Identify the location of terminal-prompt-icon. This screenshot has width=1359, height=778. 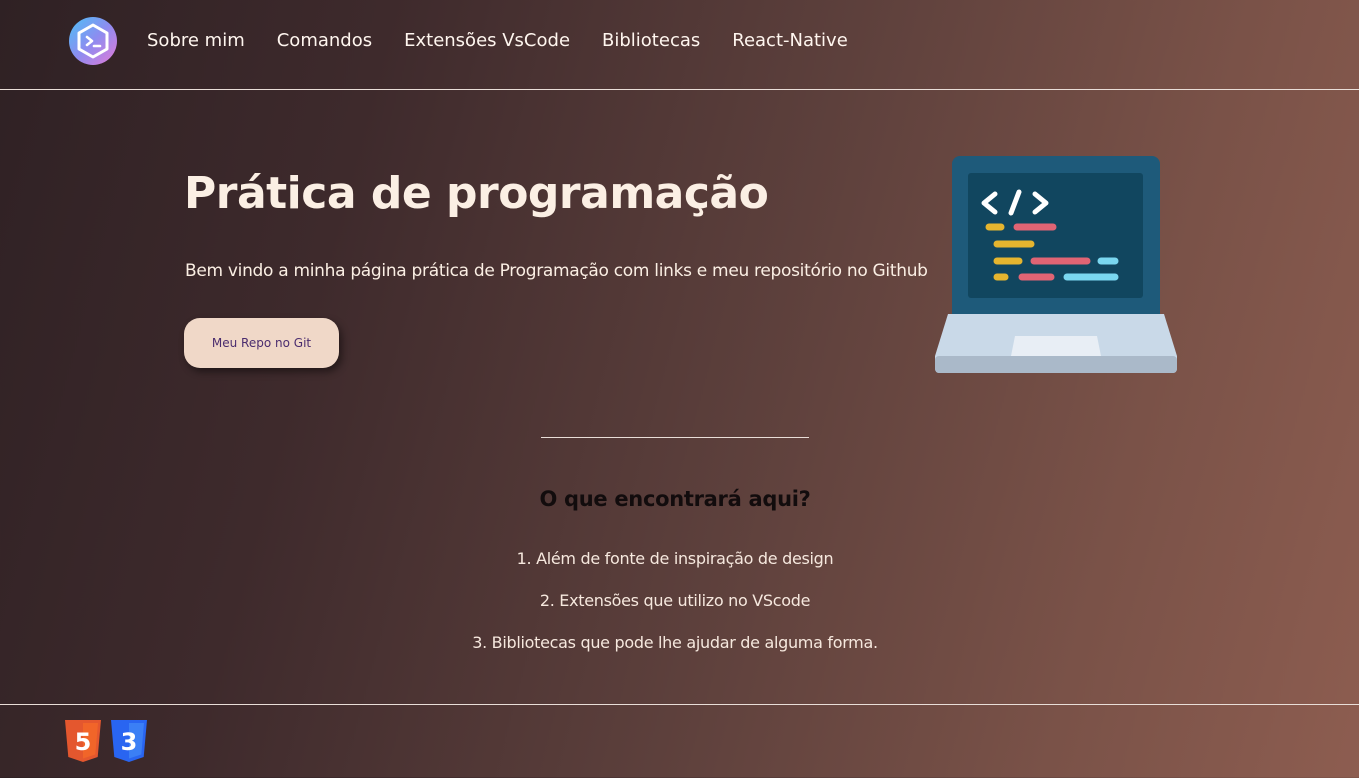
(93, 41).